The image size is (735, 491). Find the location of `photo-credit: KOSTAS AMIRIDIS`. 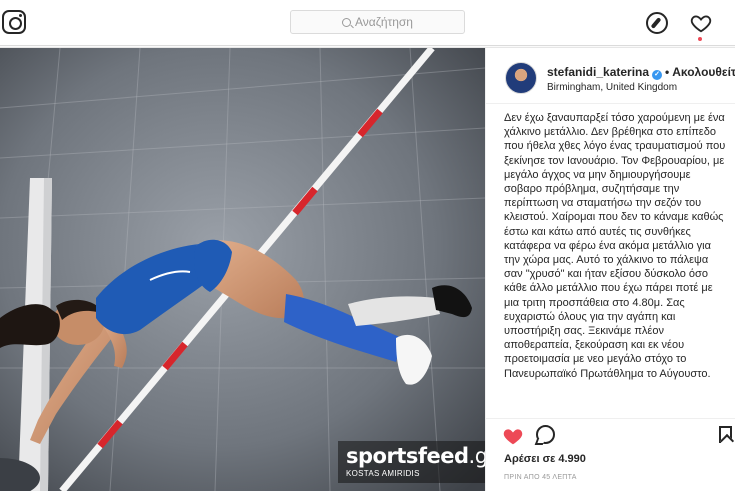

photo-credit: KOSTAS AMIRIDIS is located at coordinates (383, 473).